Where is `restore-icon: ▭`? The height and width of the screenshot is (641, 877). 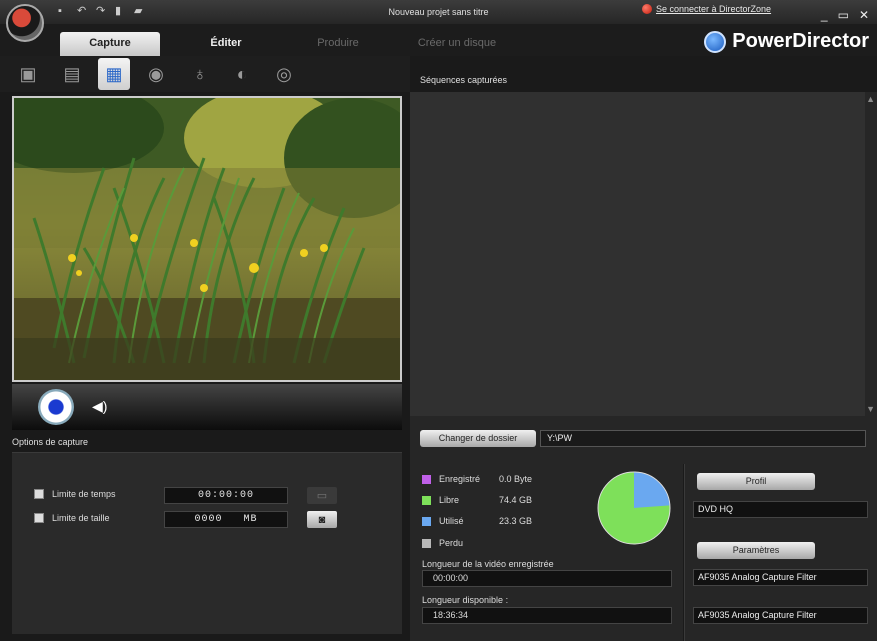 restore-icon: ▭ is located at coordinates (843, 15).